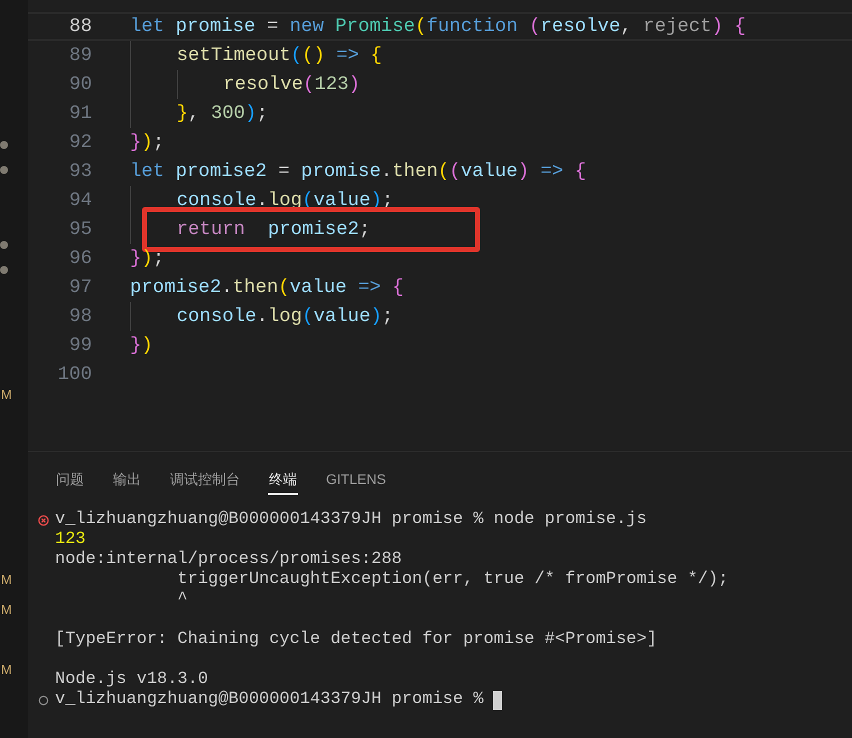 This screenshot has height=738, width=852. I want to click on code-line: promise2.then(value => {, so click(267, 287).